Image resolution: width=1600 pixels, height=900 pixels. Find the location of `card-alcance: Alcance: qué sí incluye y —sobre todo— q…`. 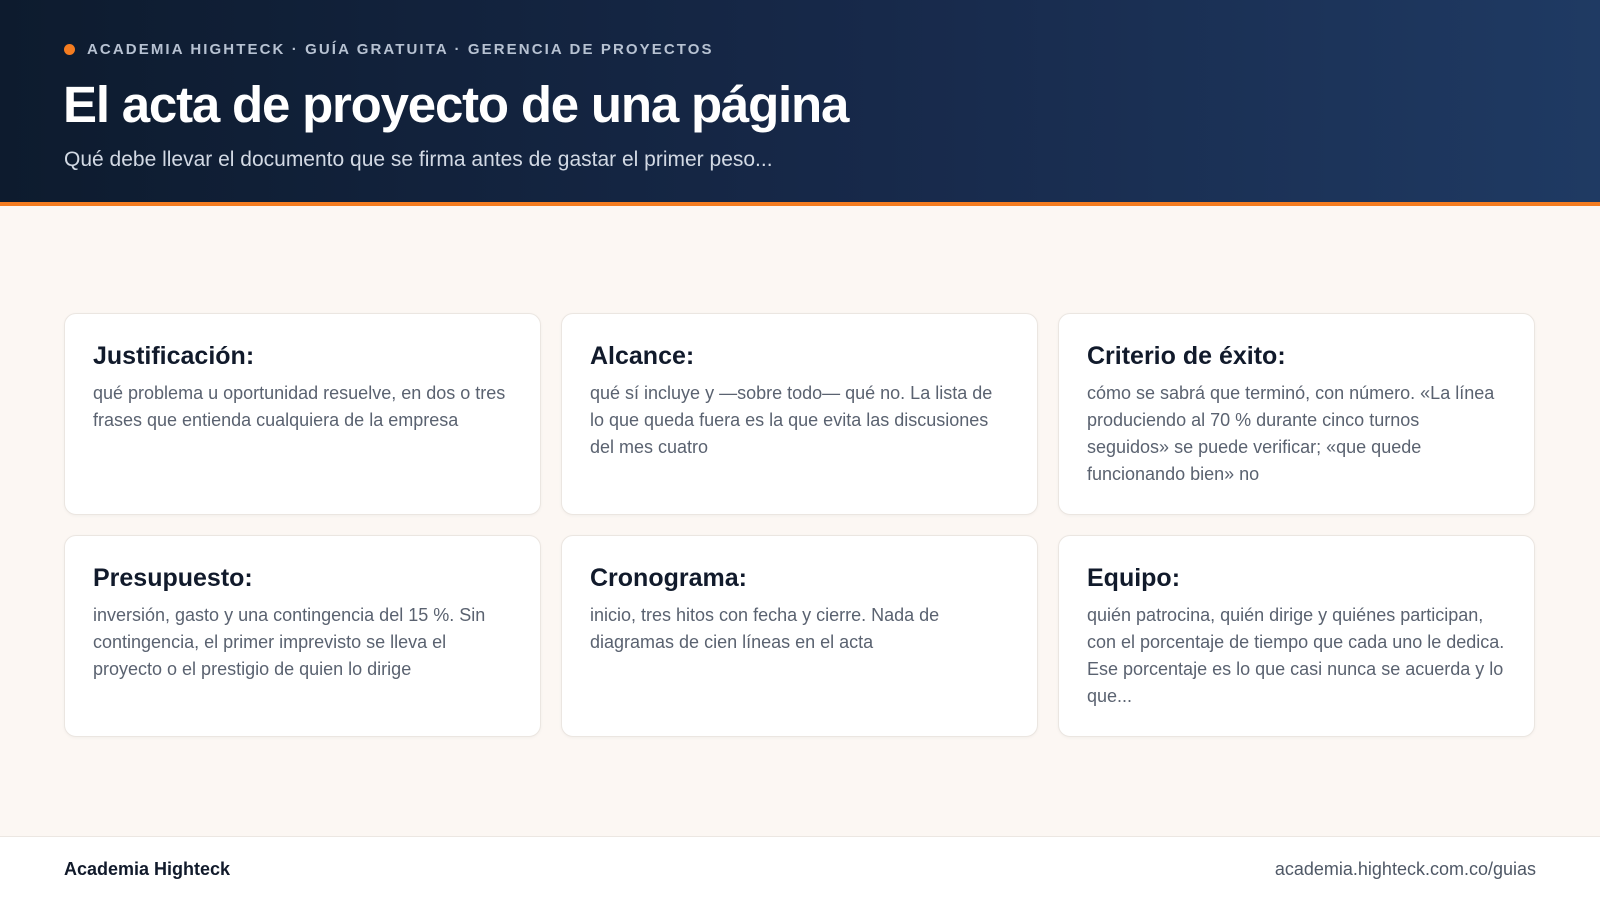

card-alcance: Alcance: qué sí incluye y —sobre todo— q… is located at coordinates (799, 414).